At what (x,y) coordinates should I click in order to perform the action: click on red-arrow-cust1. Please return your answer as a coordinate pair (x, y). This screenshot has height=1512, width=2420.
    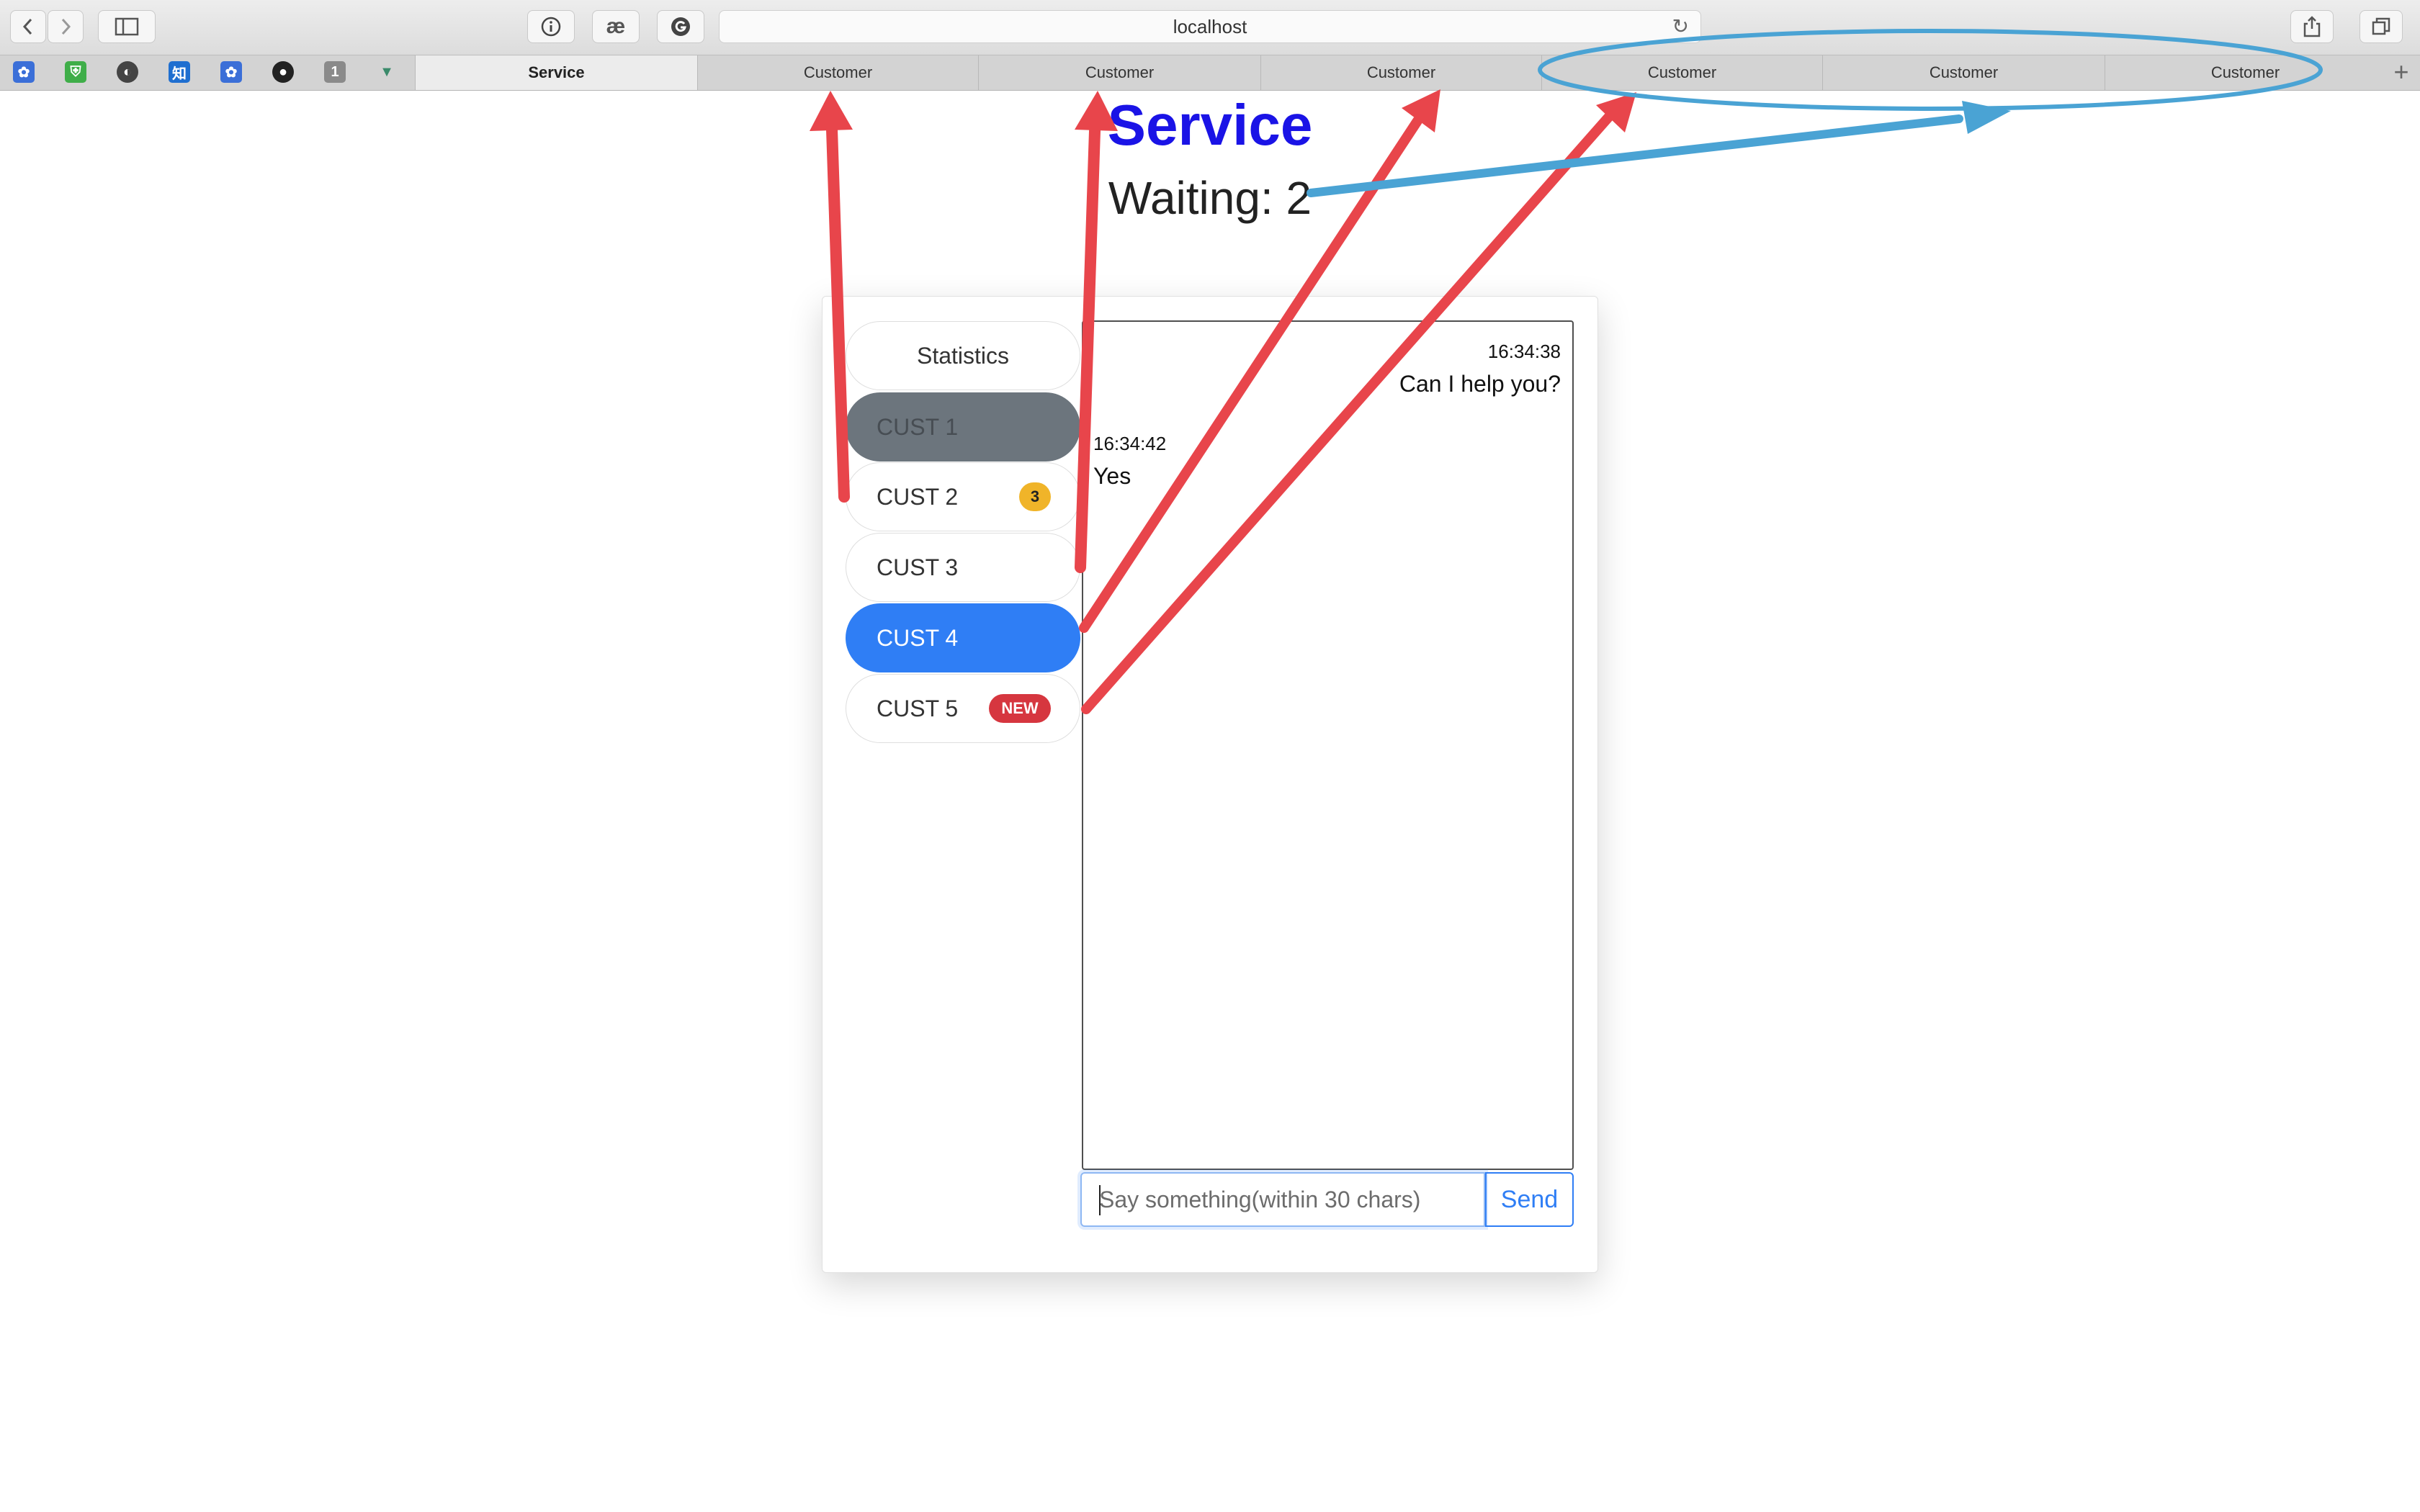
    Looking at the image, I should click on (831, 297).